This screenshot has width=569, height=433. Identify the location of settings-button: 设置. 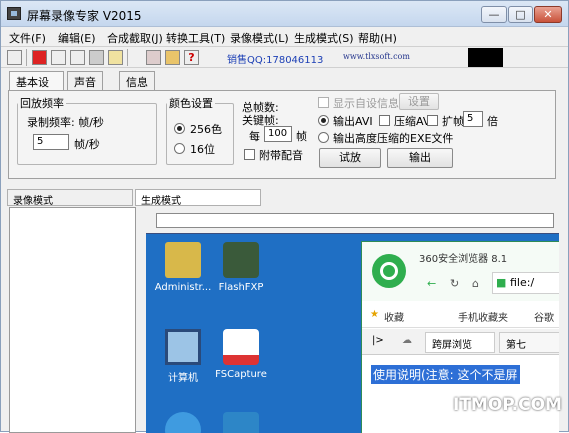
(419, 101).